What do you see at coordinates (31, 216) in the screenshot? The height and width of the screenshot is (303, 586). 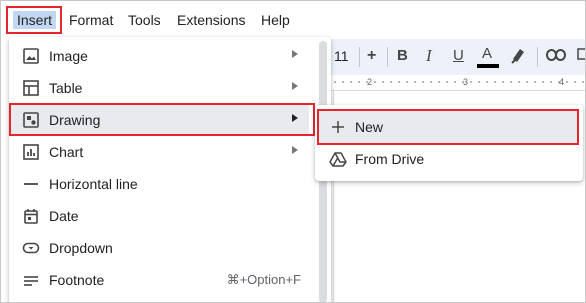 I see `calendar-icon` at bounding box center [31, 216].